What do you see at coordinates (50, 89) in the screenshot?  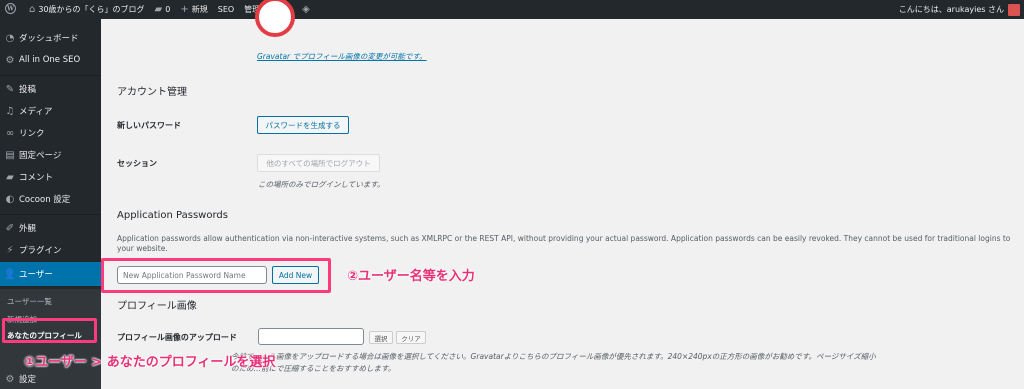 I see `sidebar-item-posts: ✎ 投稿` at bounding box center [50, 89].